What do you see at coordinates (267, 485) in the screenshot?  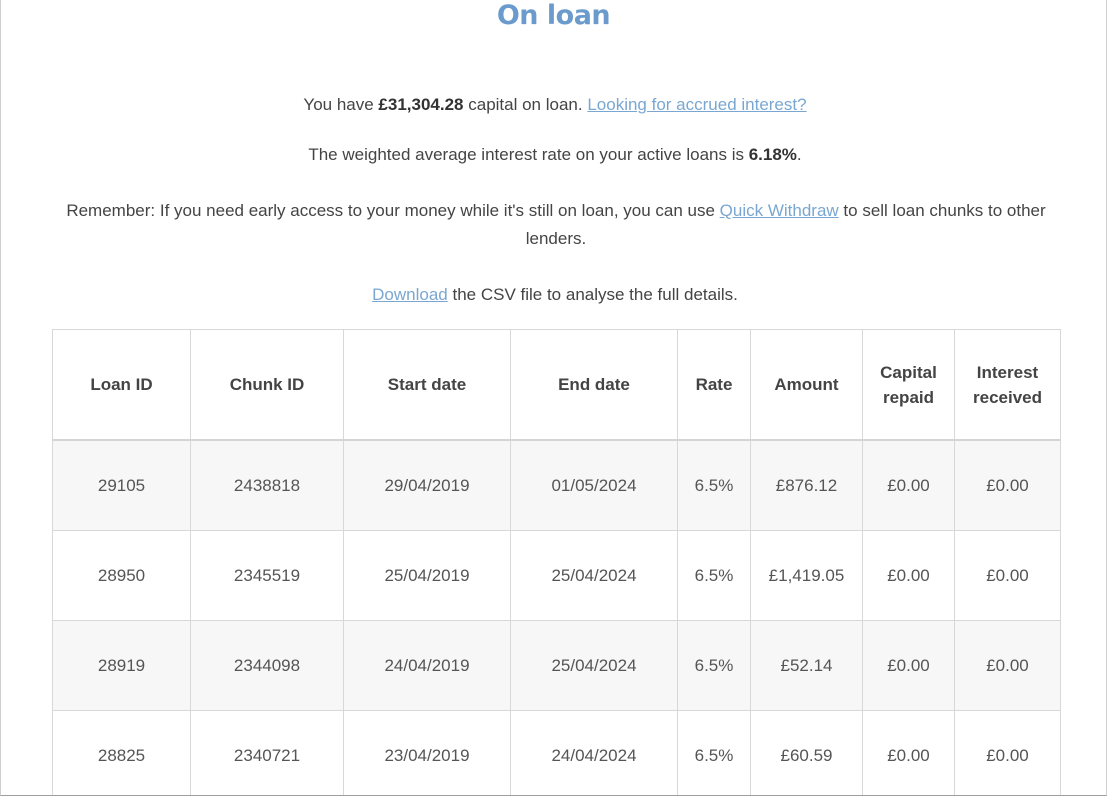 I see `cell-chunk-id: 2438818` at bounding box center [267, 485].